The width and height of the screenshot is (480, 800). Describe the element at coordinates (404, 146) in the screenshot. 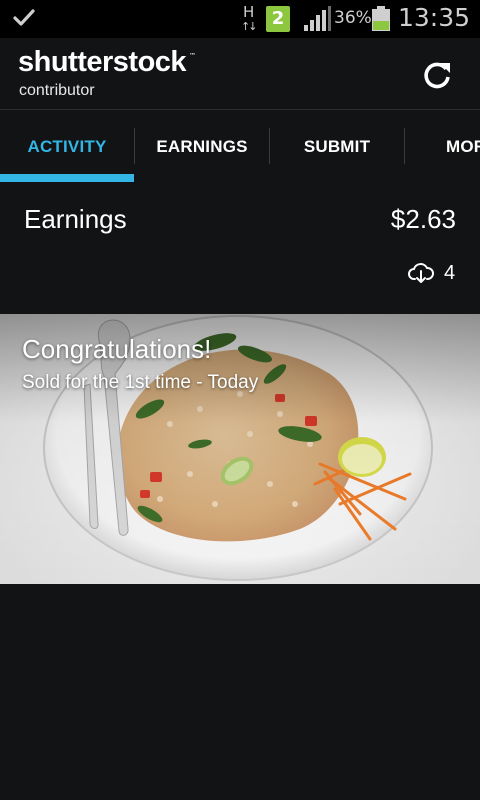

I see `tab-divider` at that location.